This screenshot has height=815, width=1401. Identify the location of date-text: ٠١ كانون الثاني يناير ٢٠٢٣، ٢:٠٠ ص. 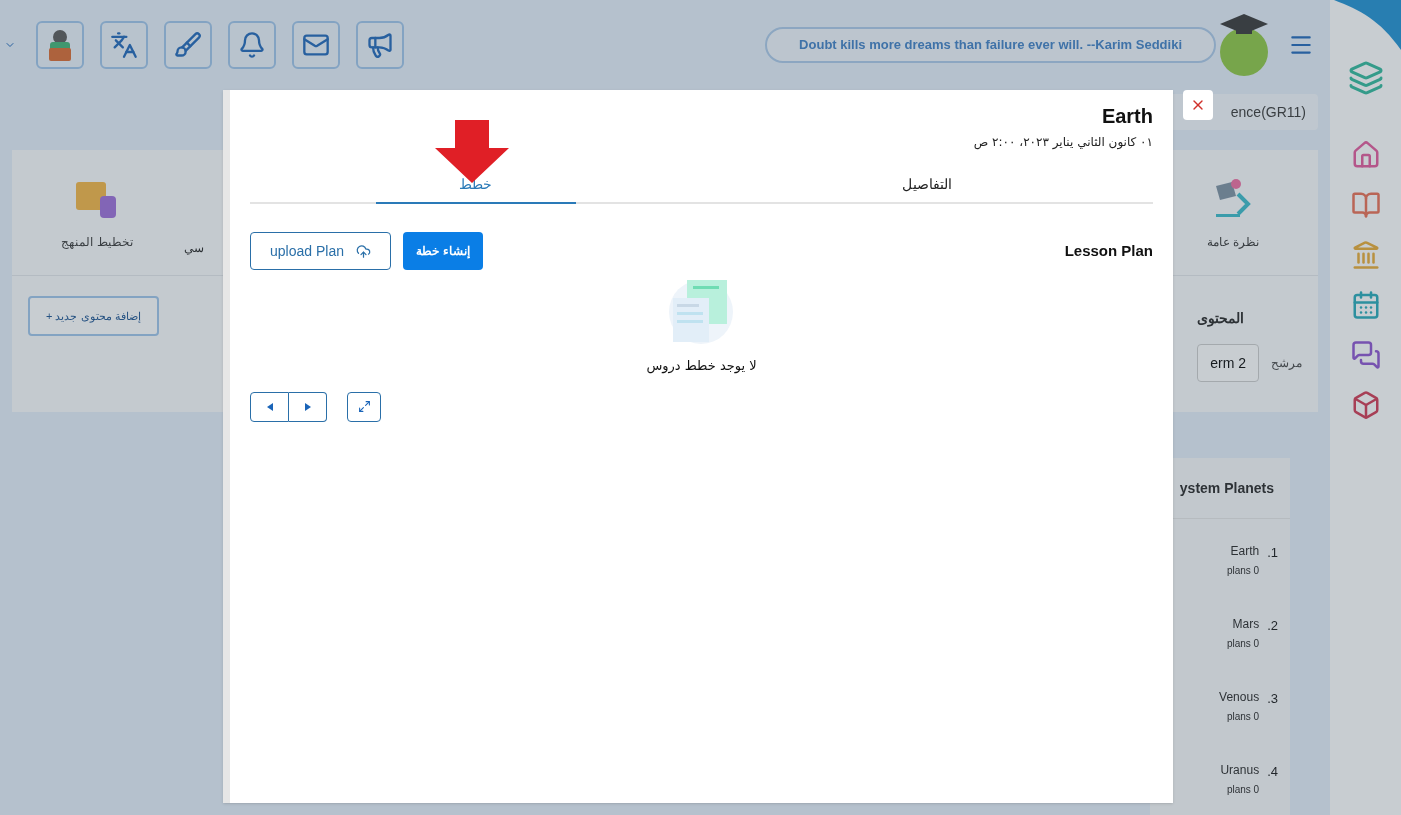
(1062, 142).